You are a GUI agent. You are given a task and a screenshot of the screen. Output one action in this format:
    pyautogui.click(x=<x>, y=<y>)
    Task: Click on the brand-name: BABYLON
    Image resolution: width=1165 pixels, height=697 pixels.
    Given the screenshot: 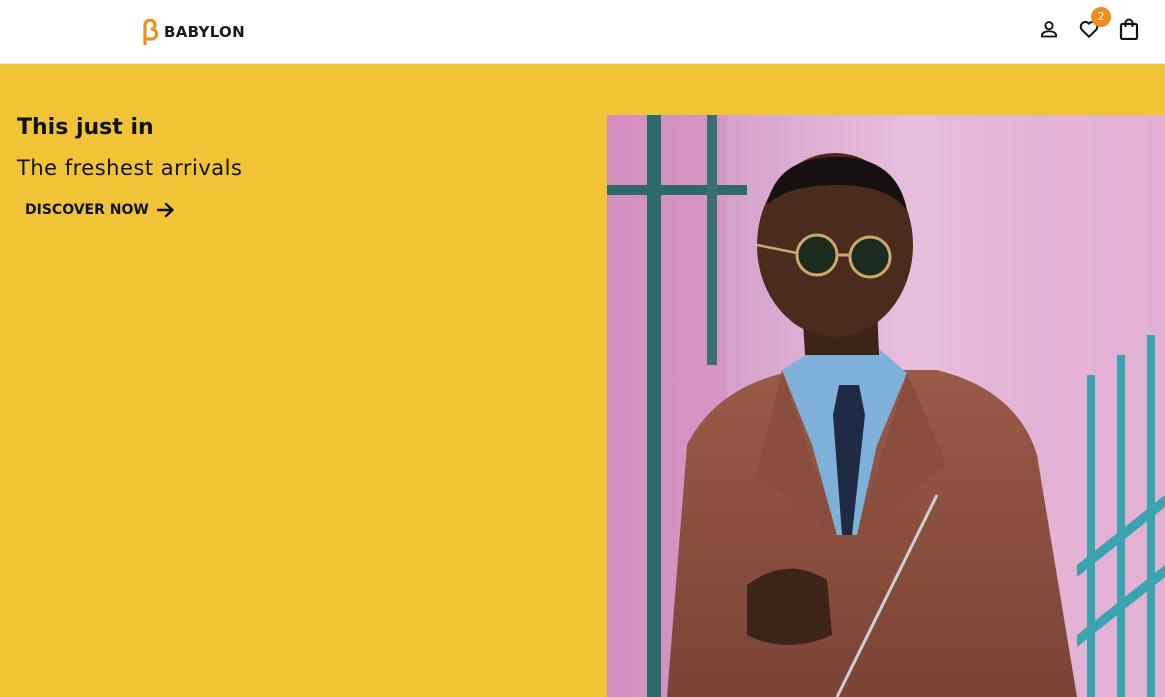 What is the action you would take?
    pyautogui.click(x=204, y=32)
    